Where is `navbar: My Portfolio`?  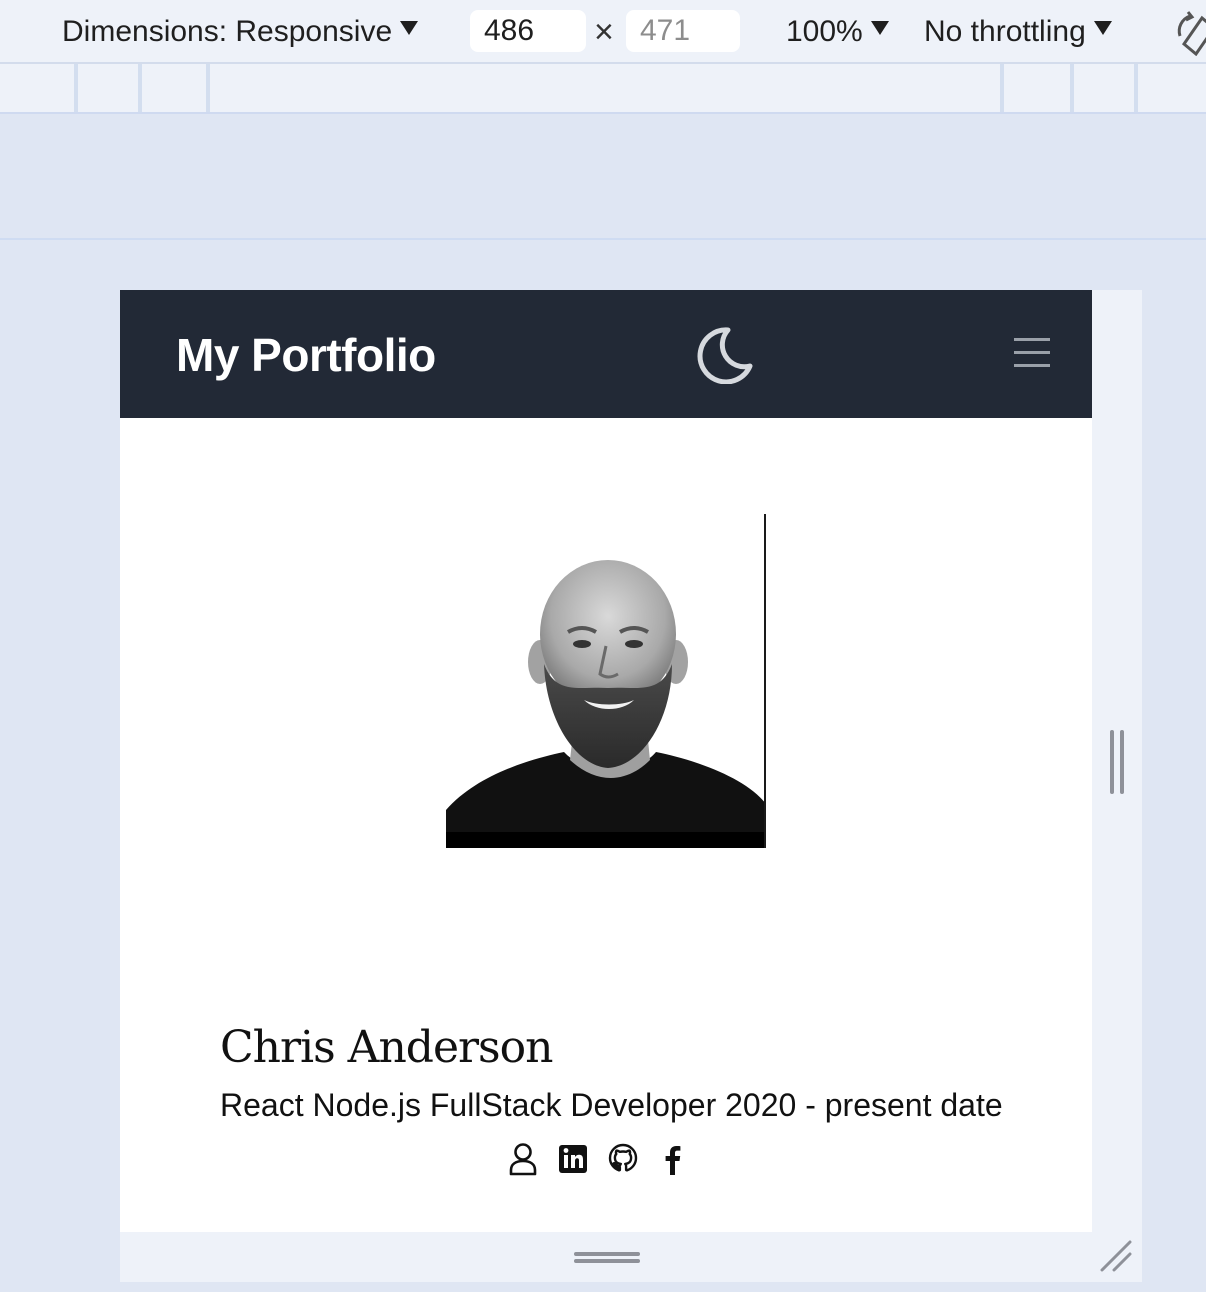 navbar: My Portfolio is located at coordinates (606, 354).